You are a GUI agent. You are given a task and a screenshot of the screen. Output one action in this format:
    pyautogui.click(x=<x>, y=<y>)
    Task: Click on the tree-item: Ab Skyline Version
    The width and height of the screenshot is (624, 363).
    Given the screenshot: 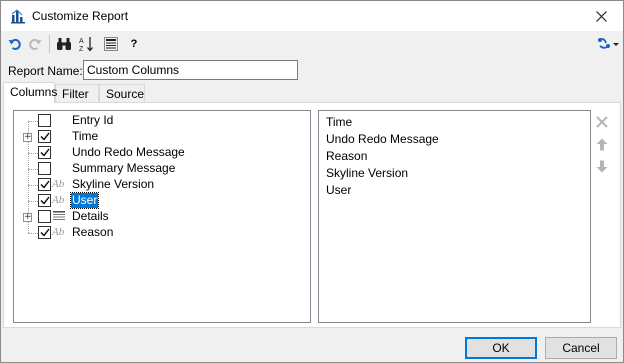 What is the action you would take?
    pyautogui.click(x=162, y=185)
    